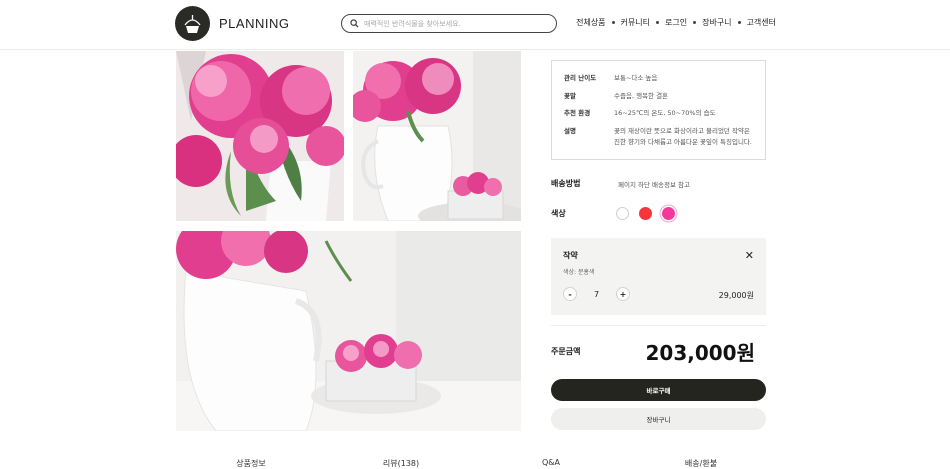  I want to click on info-value: 16~25℃의 온도, 50~70%의 습도, so click(665, 113).